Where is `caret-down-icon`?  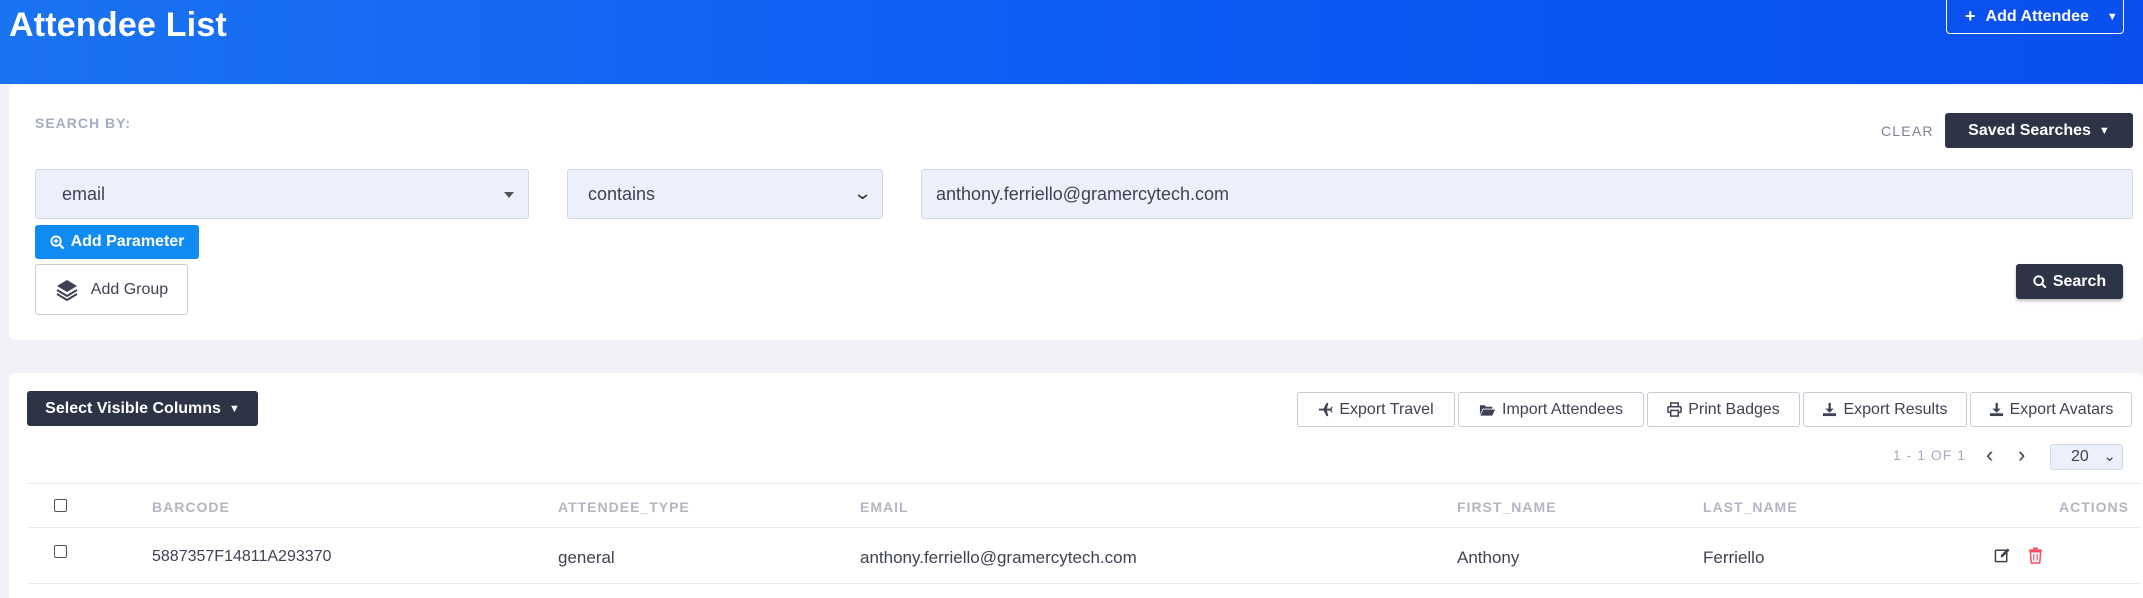
caret-down-icon is located at coordinates (509, 195).